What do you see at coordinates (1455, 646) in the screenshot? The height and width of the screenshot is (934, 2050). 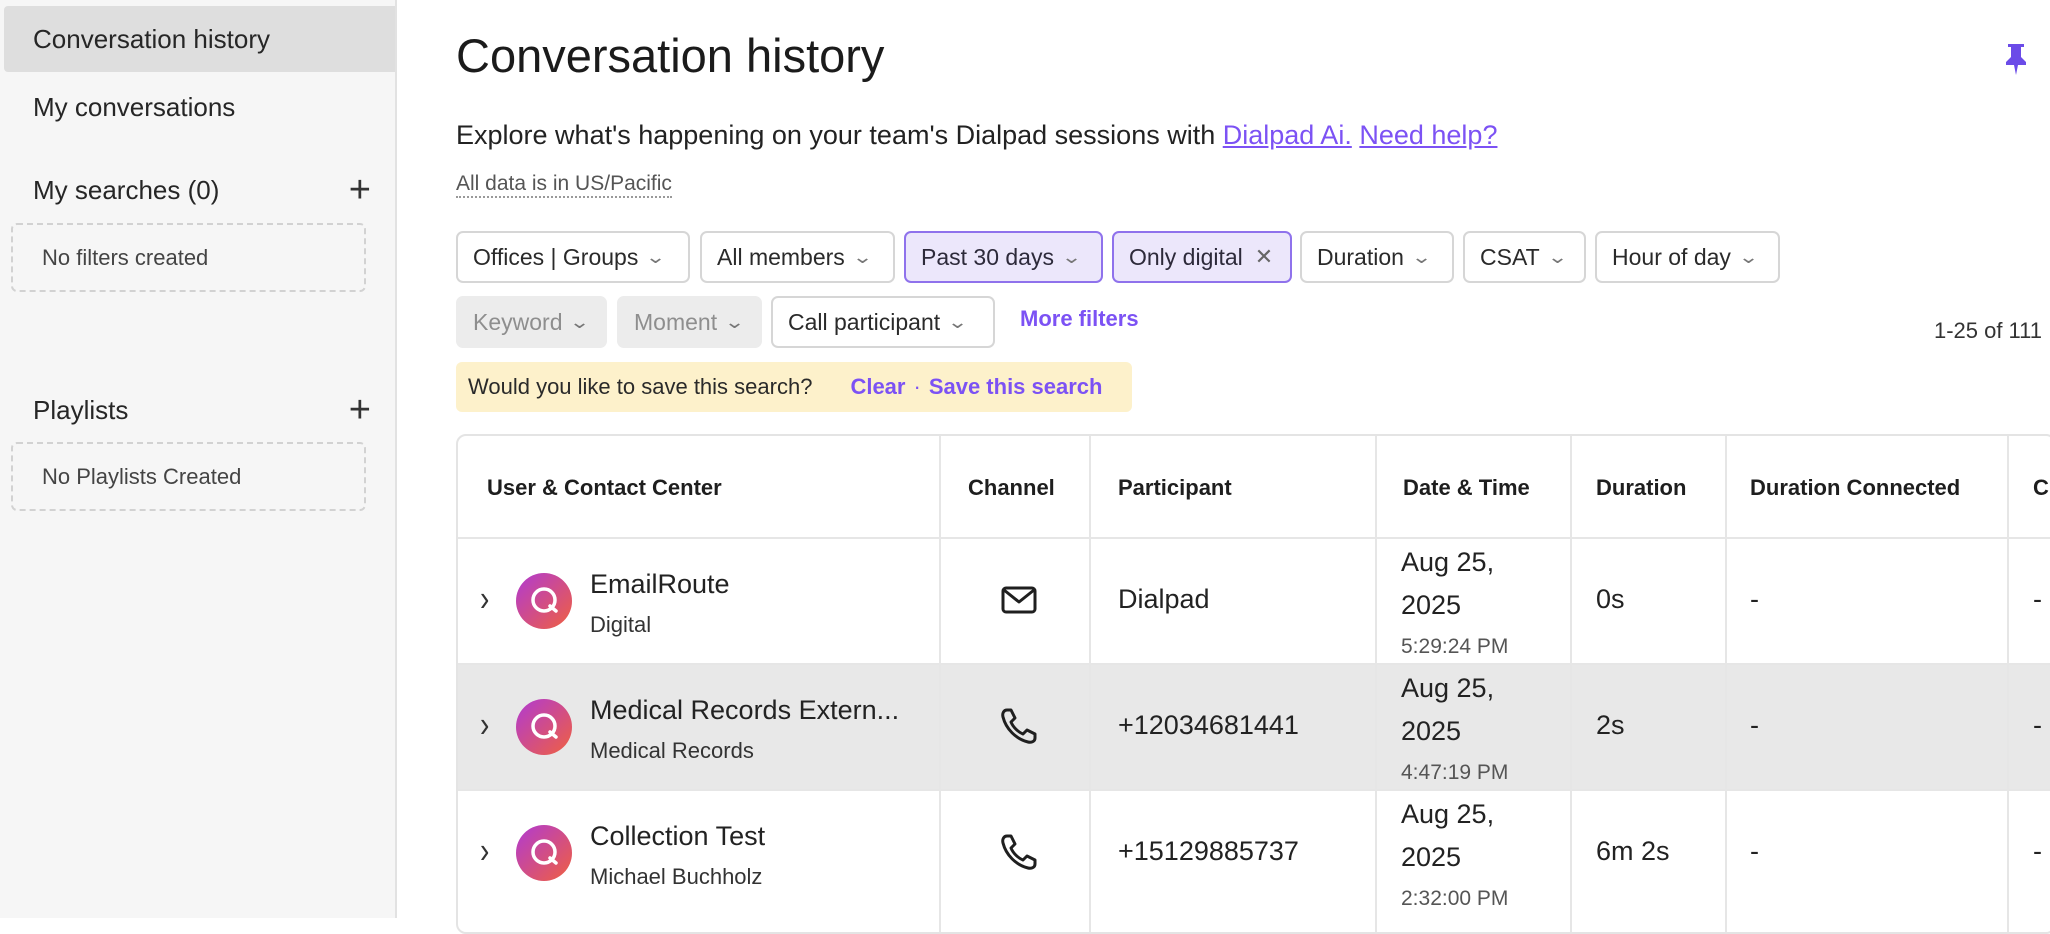 I see `time: 5:29:24 PM` at bounding box center [1455, 646].